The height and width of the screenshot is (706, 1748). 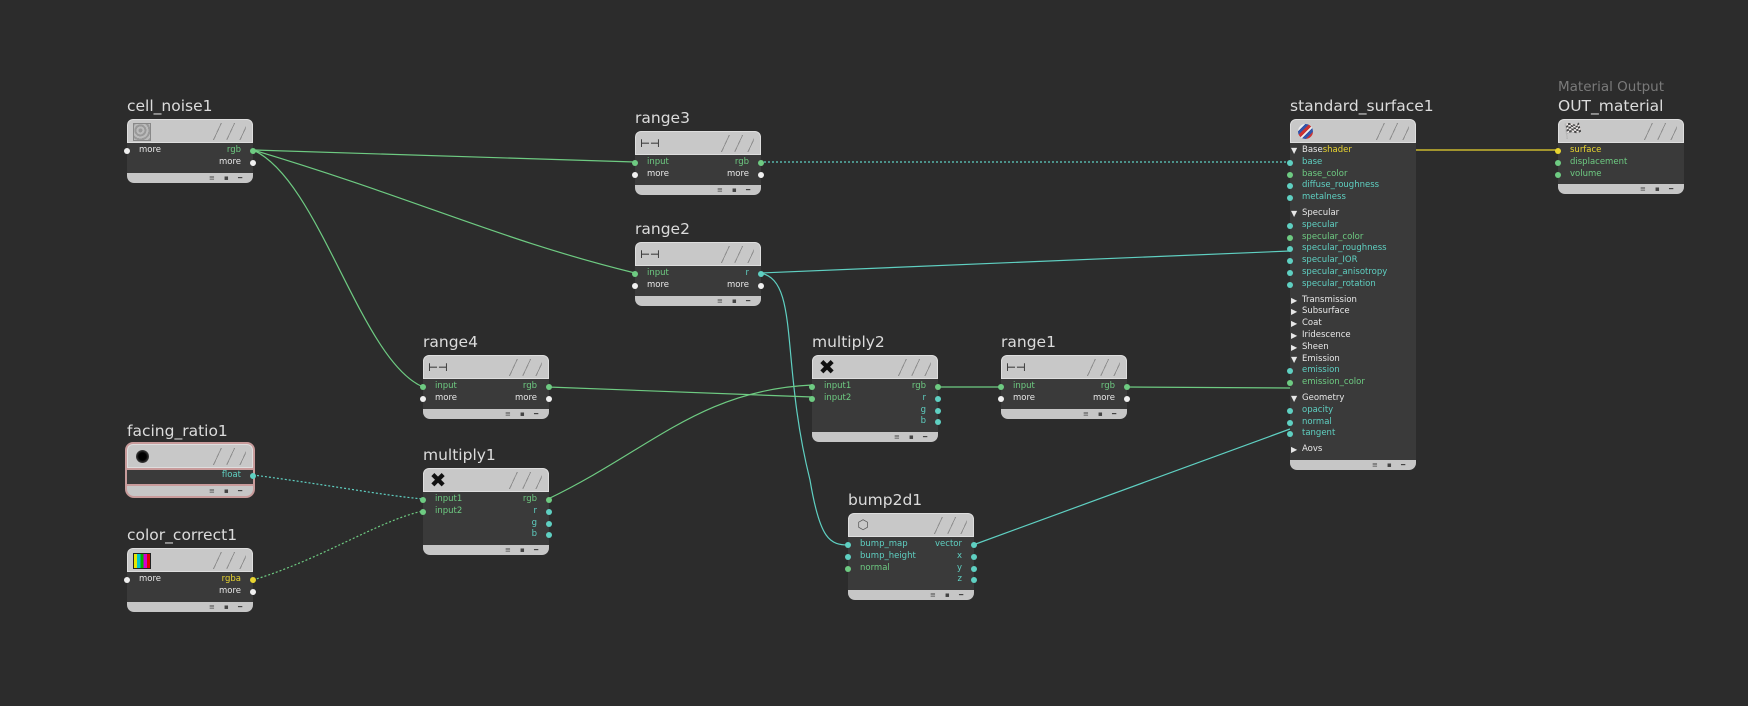 I want to click on wire-range2-to-specular-roughness, so click(x=1025, y=262).